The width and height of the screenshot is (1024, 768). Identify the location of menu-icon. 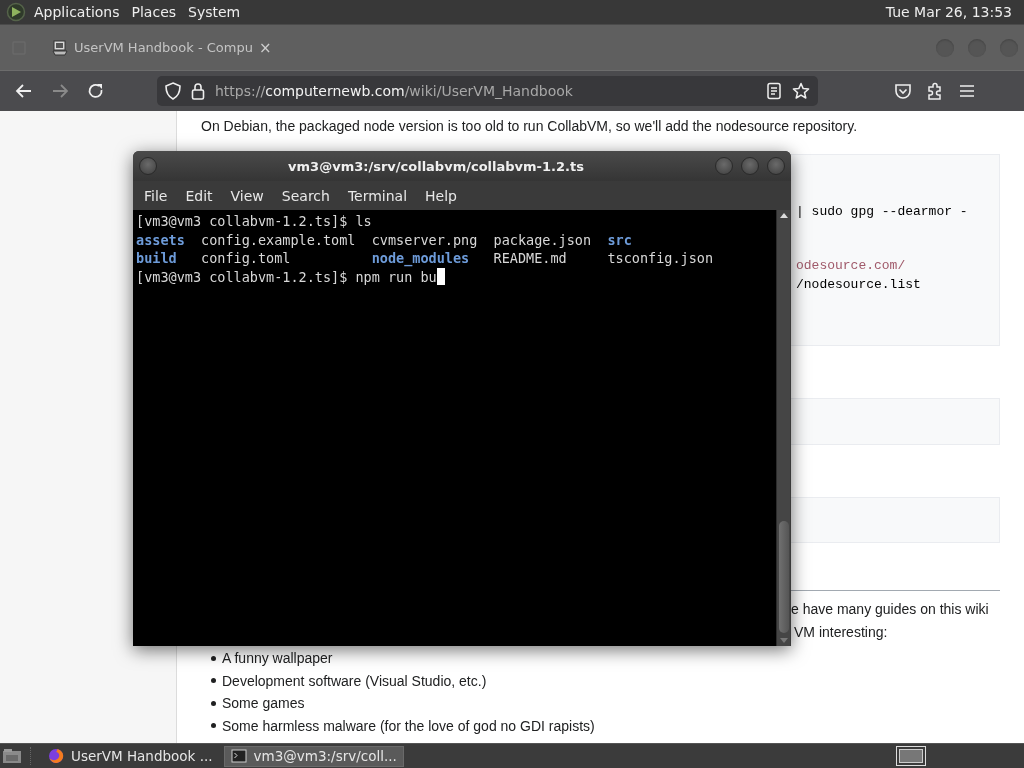
(967, 91).